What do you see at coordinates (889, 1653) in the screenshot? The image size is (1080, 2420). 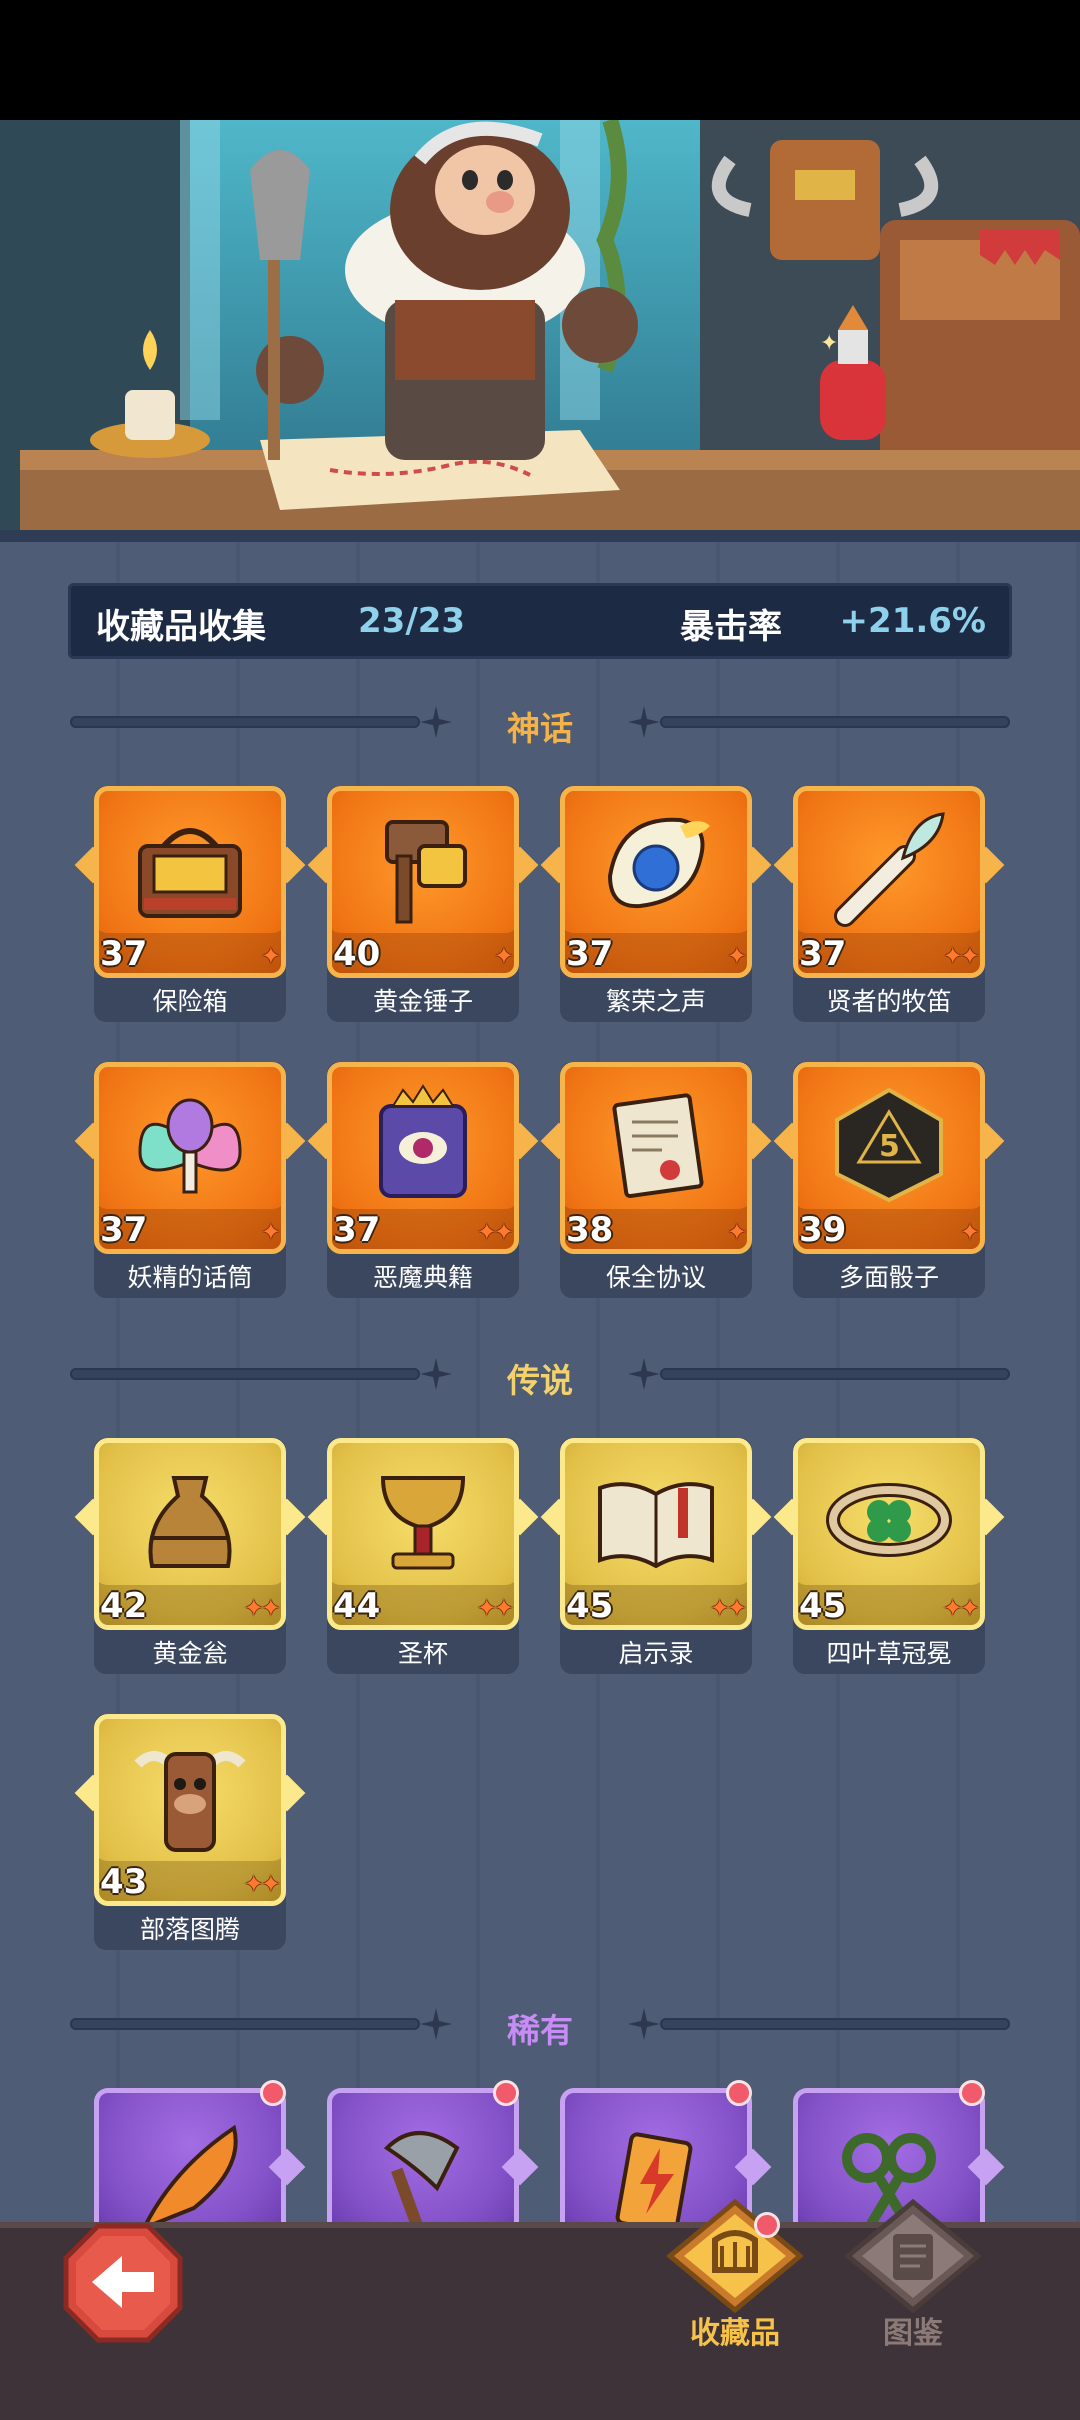 I see `item-name: 四叶草冠冕` at bounding box center [889, 1653].